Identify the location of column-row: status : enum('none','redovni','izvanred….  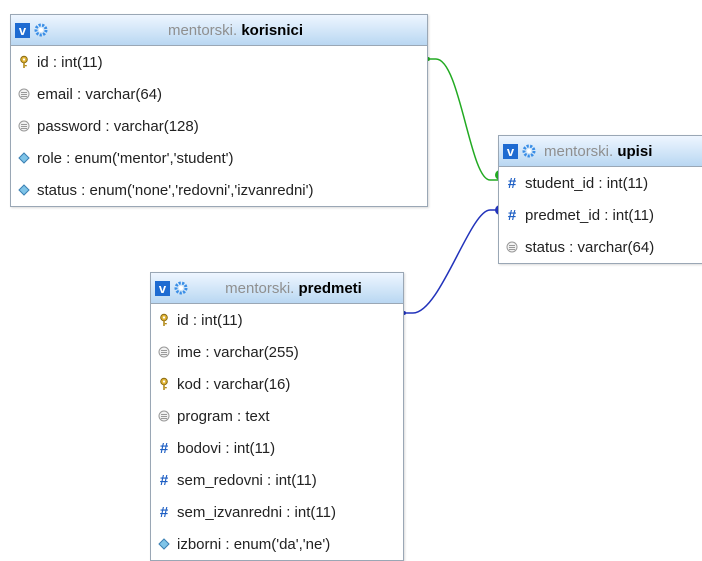
(219, 190).